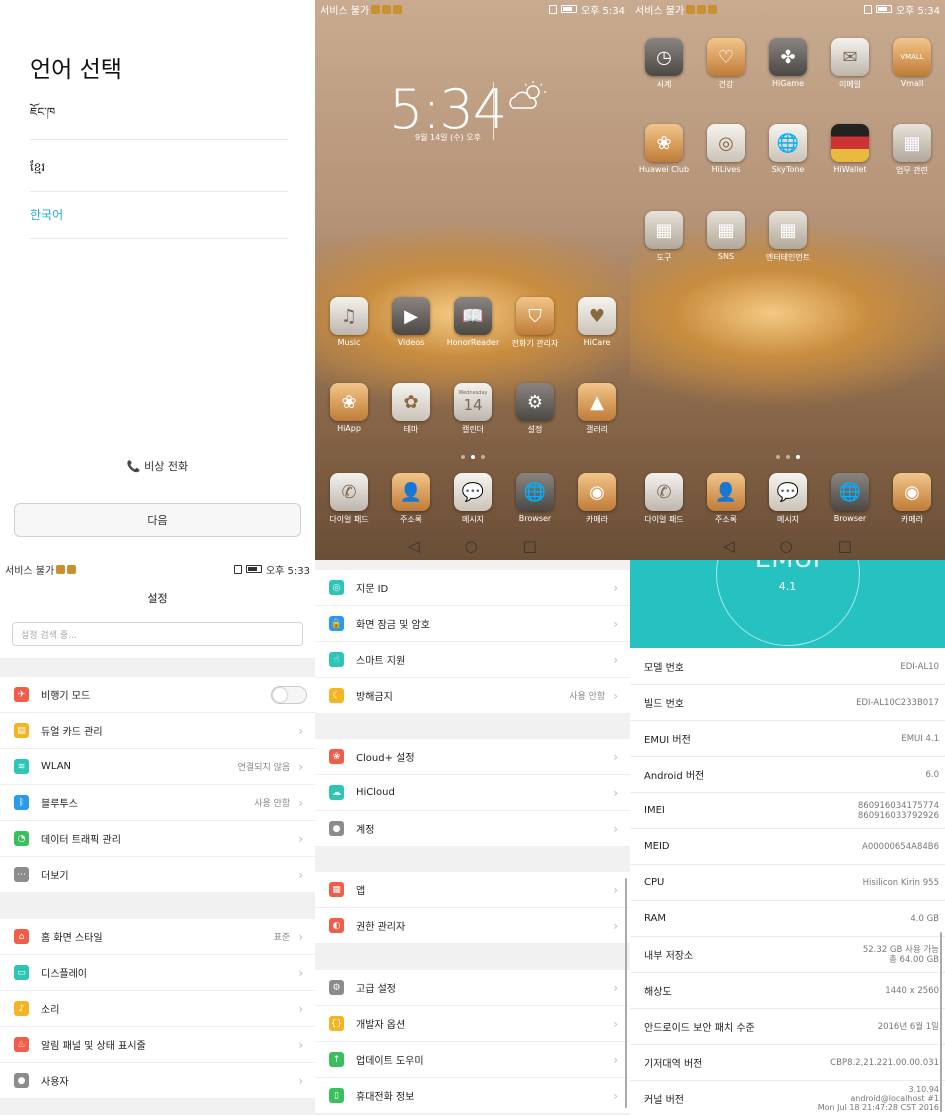  What do you see at coordinates (912, 63) in the screenshot?
I see `app-vmall: VMALL Vmall` at bounding box center [912, 63].